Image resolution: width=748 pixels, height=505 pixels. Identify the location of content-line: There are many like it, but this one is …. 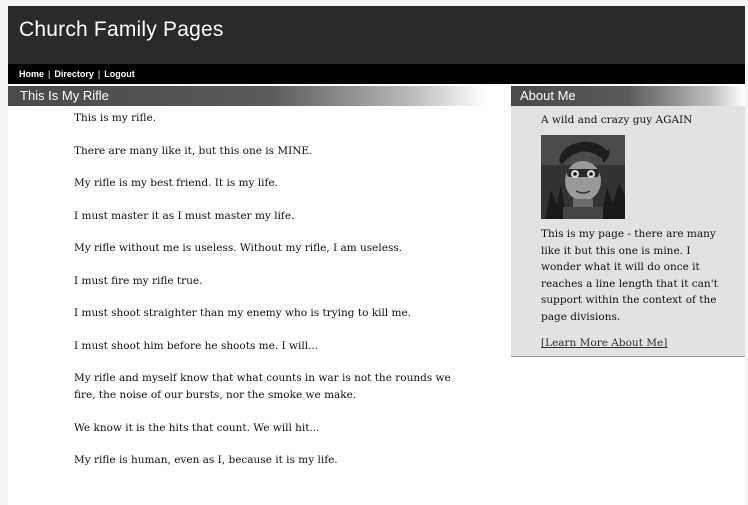
(193, 150).